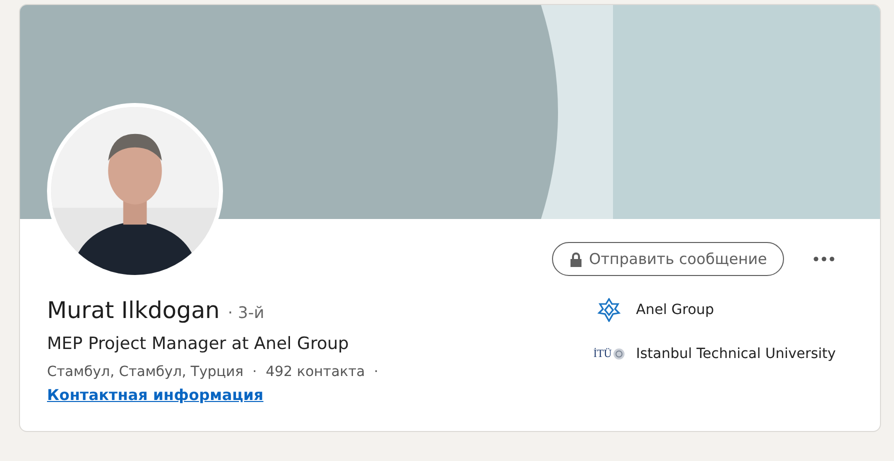 This screenshot has width=894, height=461. Describe the element at coordinates (133, 311) in the screenshot. I see `profile-name: Murat Ilkdogan` at that location.